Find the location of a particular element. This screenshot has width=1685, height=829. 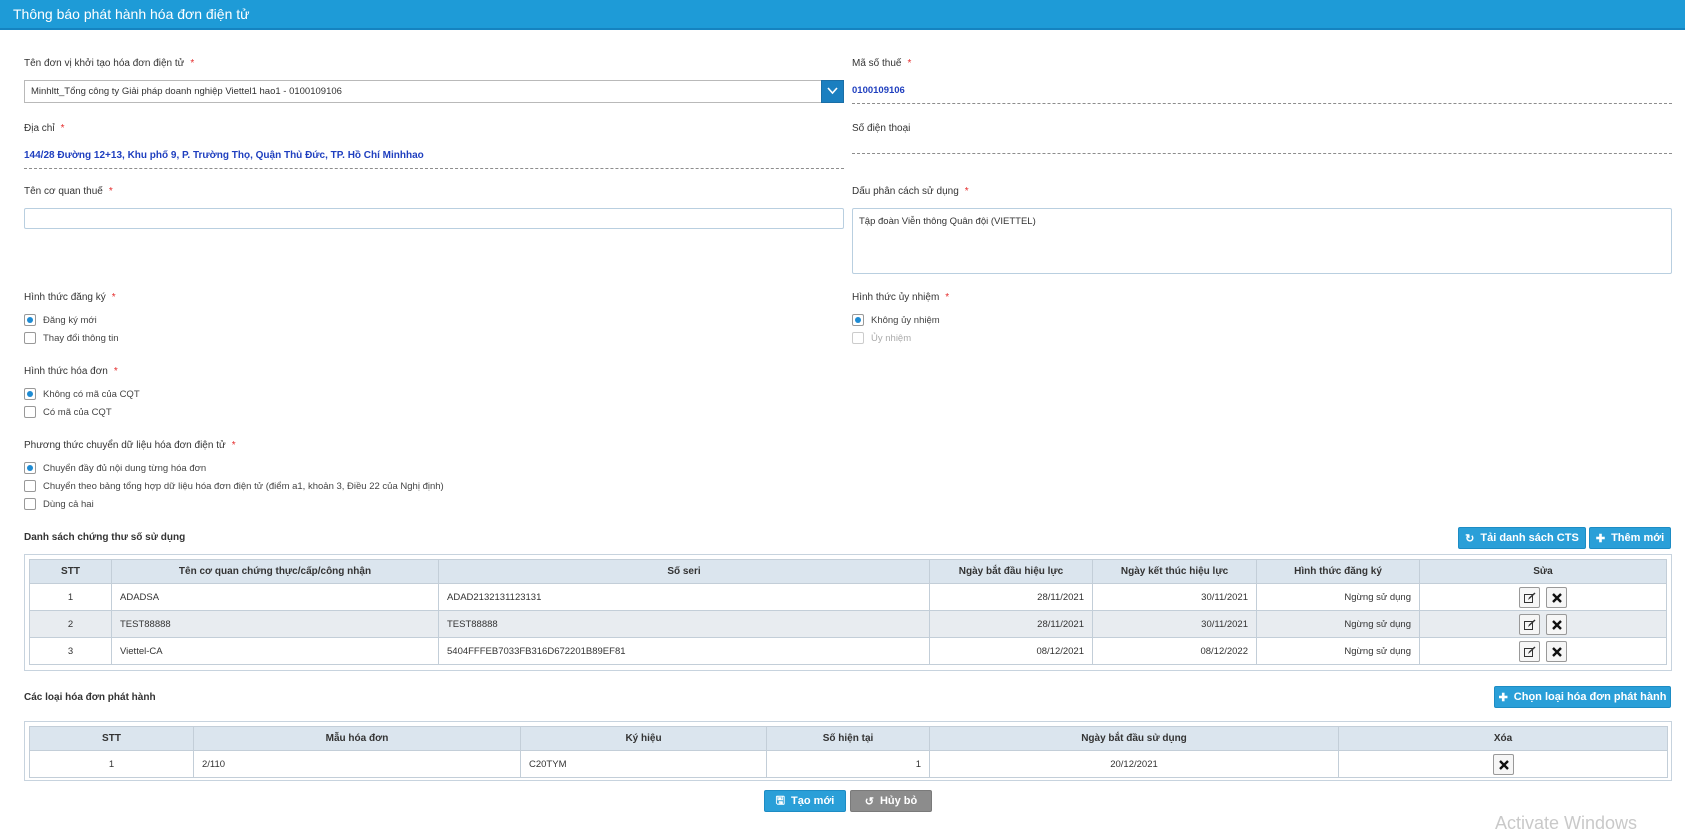

transfer-option-both: Dùng cả hai is located at coordinates (59, 504).